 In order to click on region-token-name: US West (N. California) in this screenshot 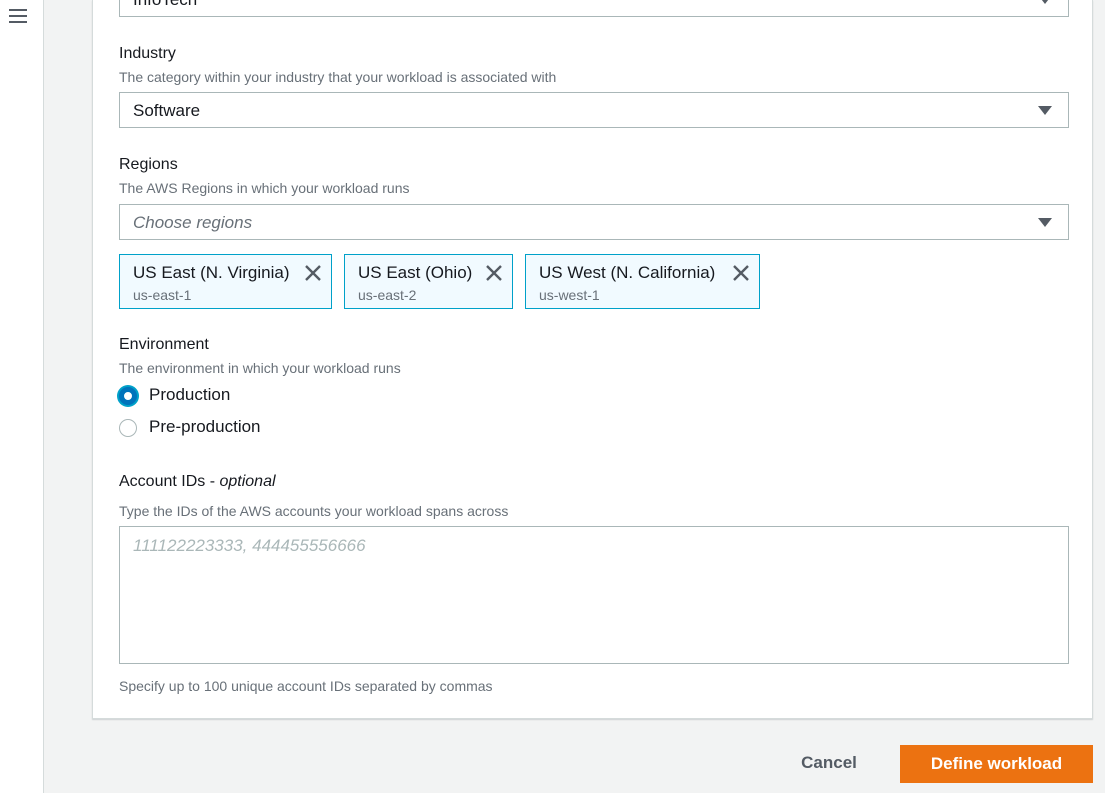, I will do `click(627, 272)`.